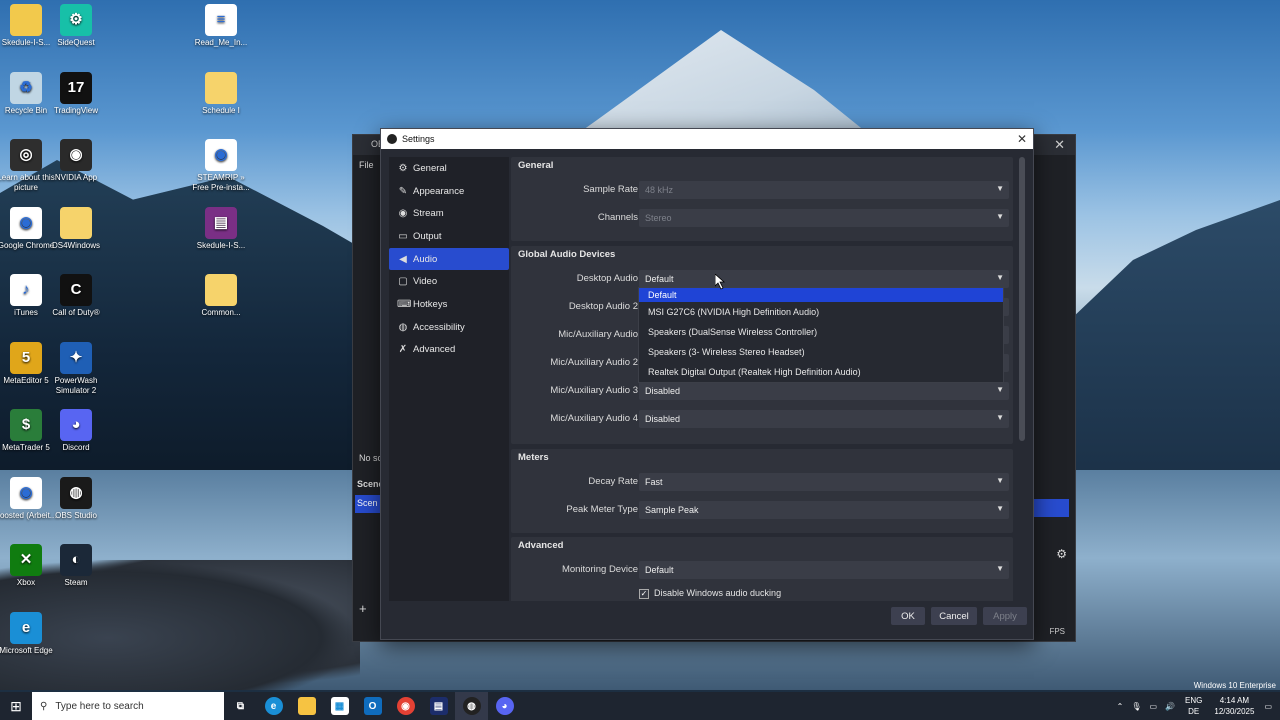  I want to click on desktop-shortcut: 17 TradingView, so click(76, 93).